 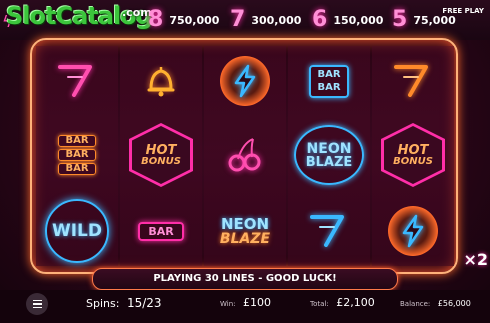 I want to click on paytable-entry: 6 150,000, so click(x=348, y=19).